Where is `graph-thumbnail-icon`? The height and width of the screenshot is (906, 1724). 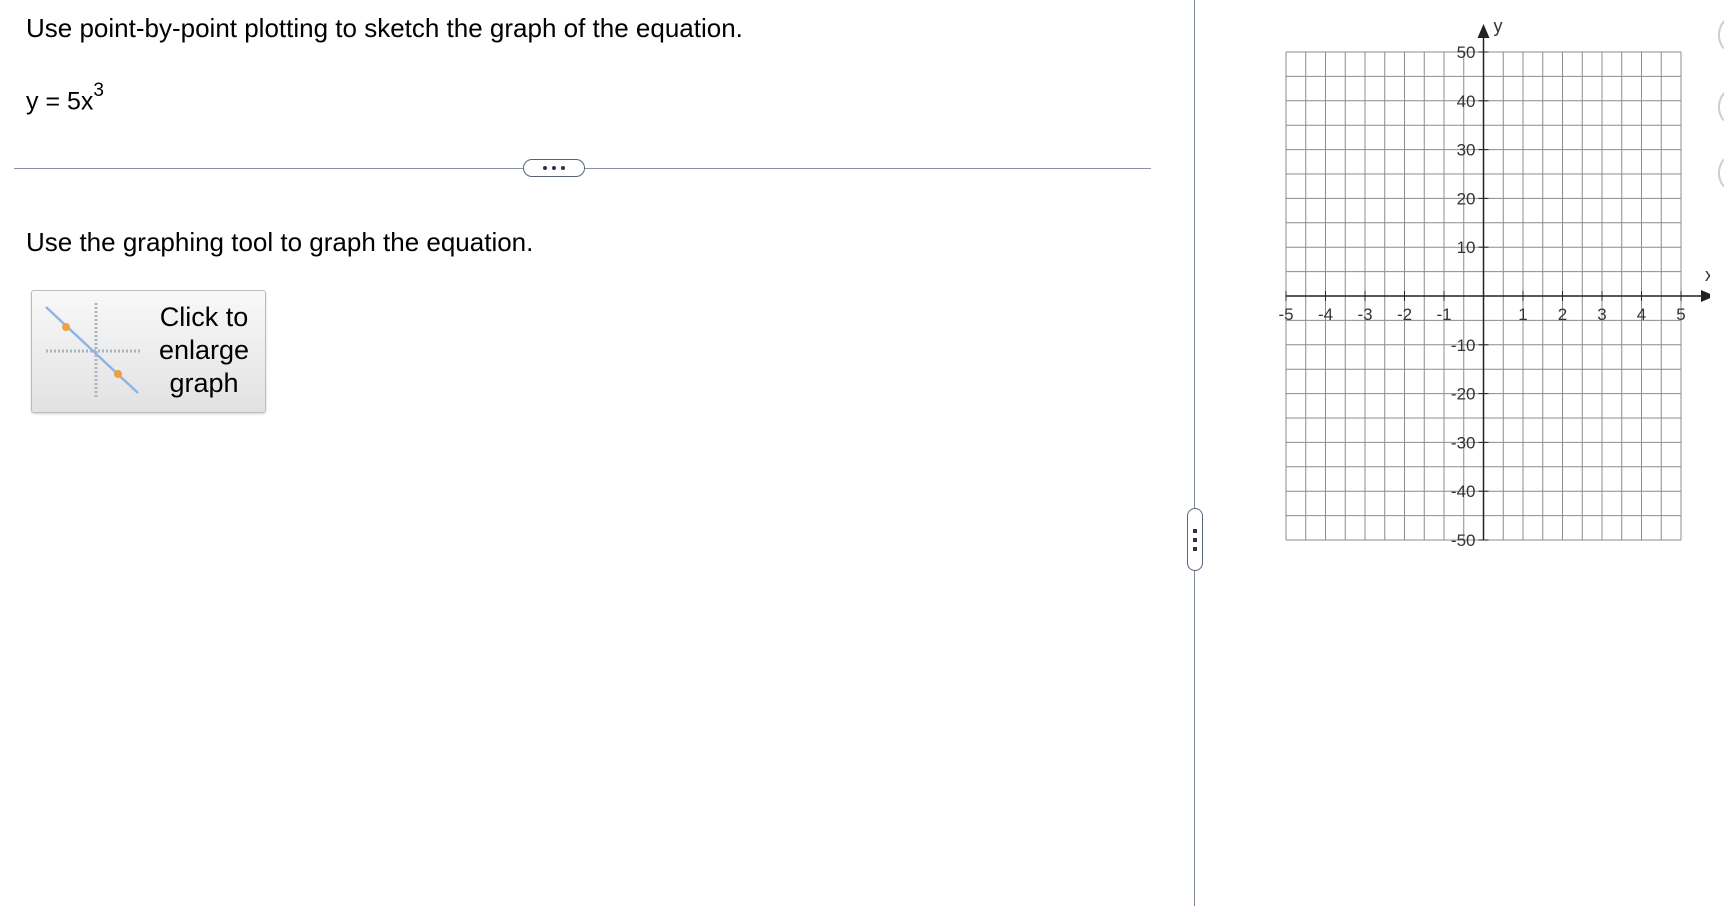
graph-thumbnail-icon is located at coordinates (92, 351).